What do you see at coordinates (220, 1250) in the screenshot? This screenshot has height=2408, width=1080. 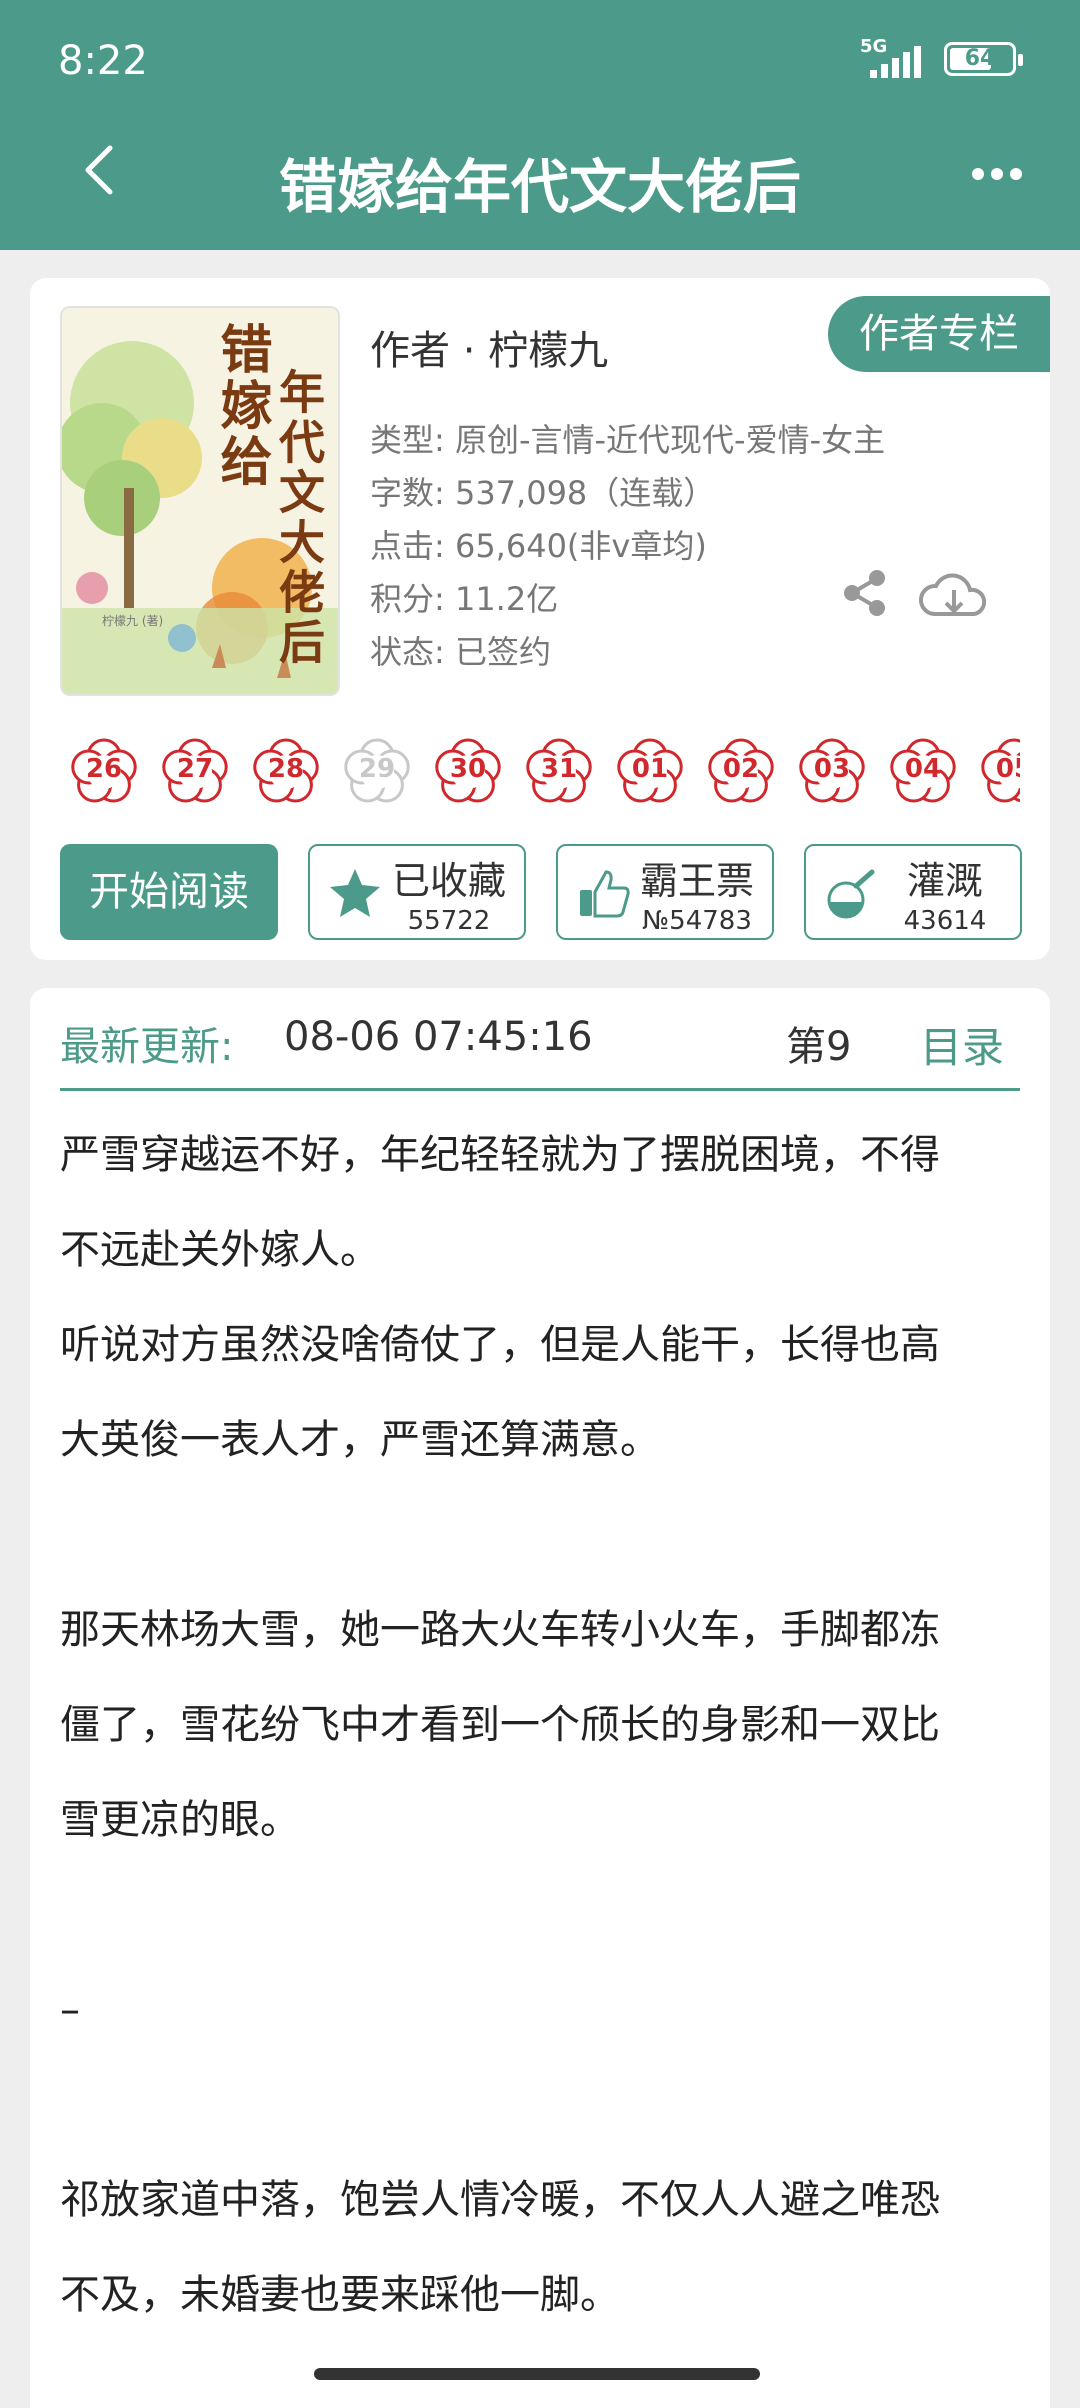 I see `synopsis-line: 不远赴关外嫁人。` at bounding box center [220, 1250].